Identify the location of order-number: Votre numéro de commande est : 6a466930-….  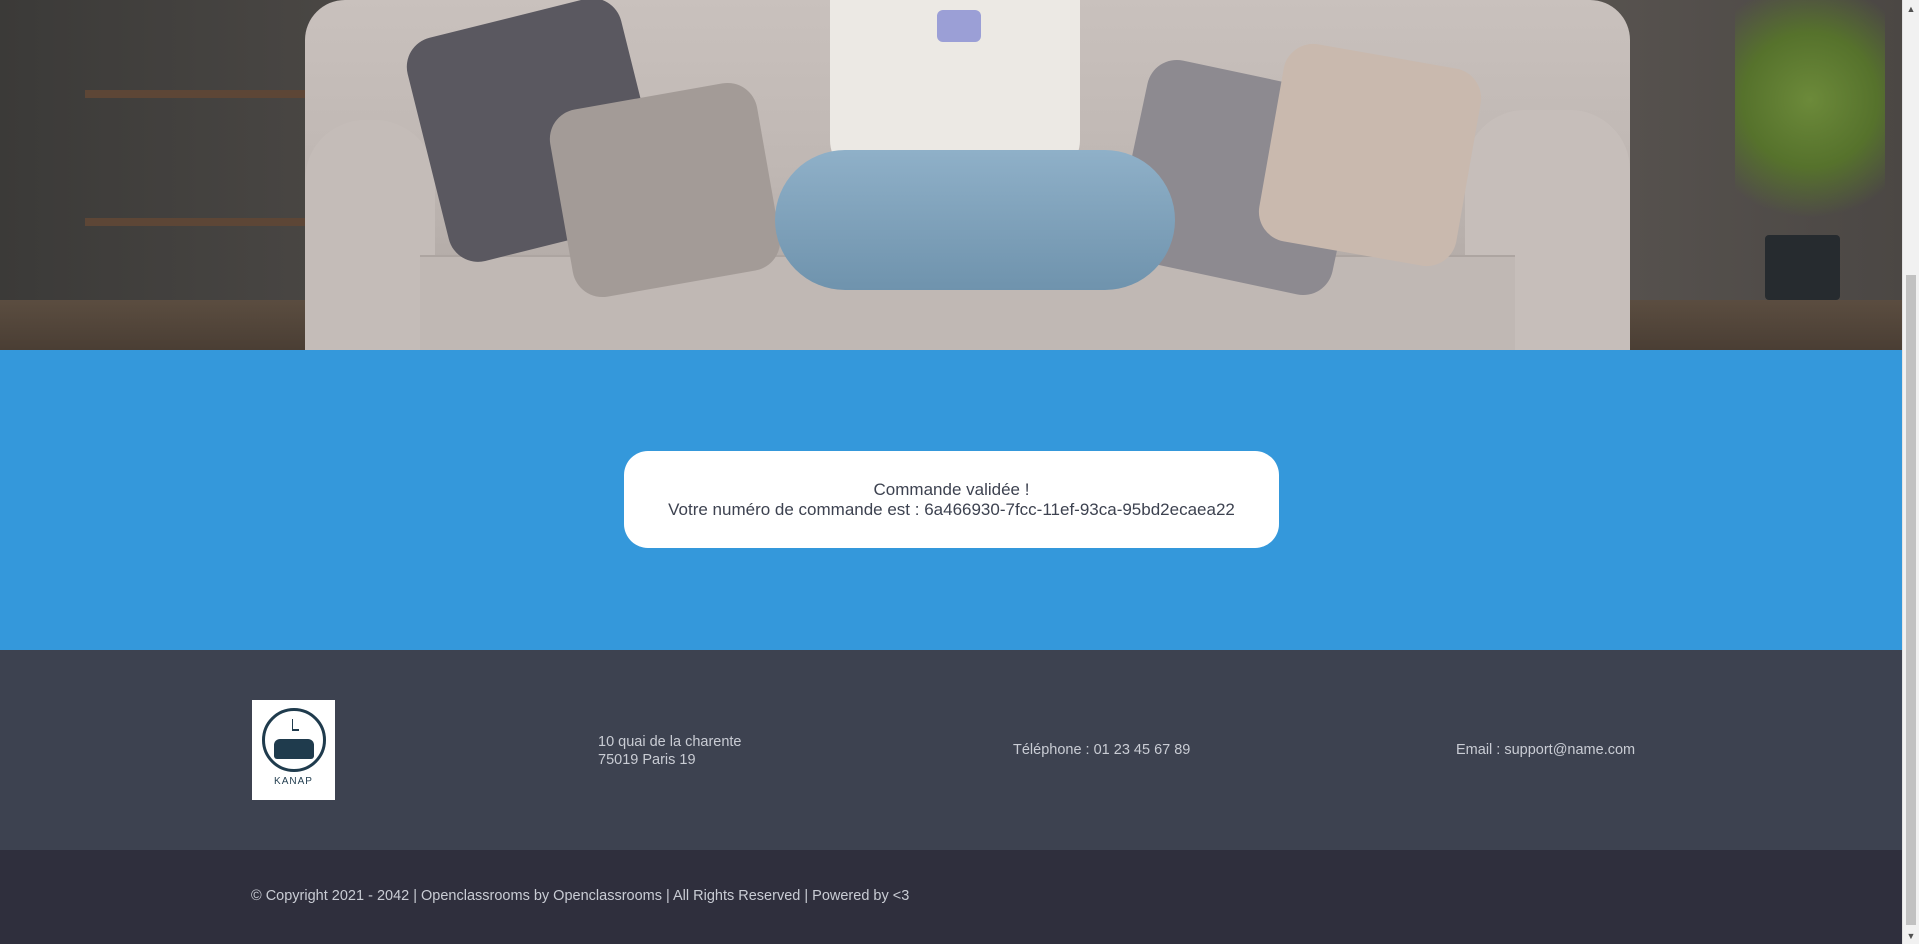
(951, 509).